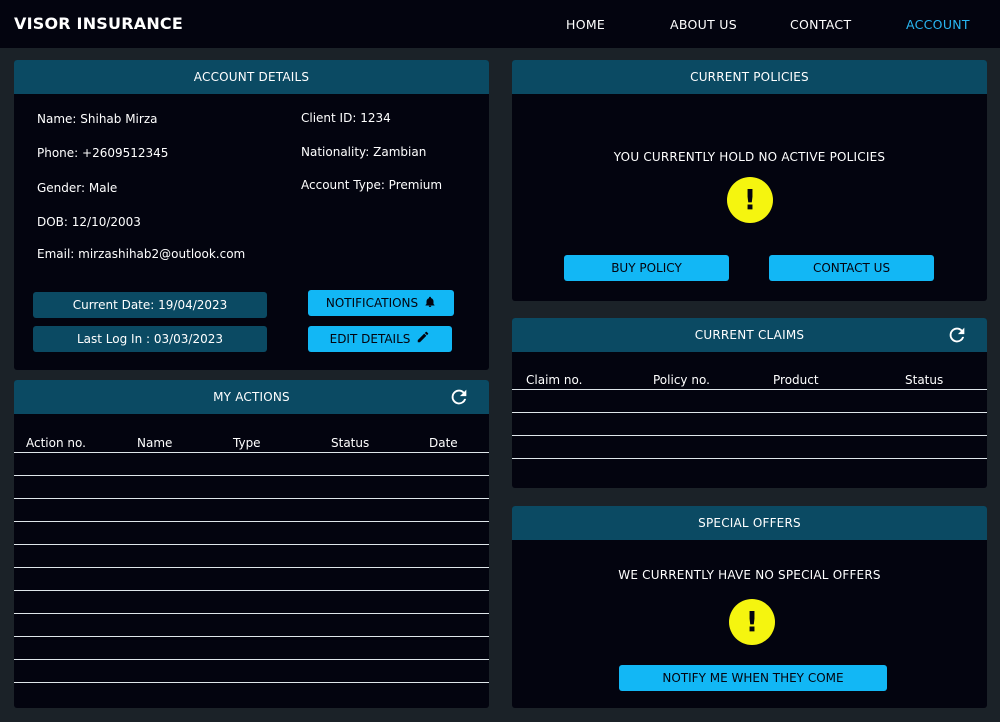  Describe the element at coordinates (681, 380) in the screenshot. I see `claims-col-policy-no: Policy no.` at that location.